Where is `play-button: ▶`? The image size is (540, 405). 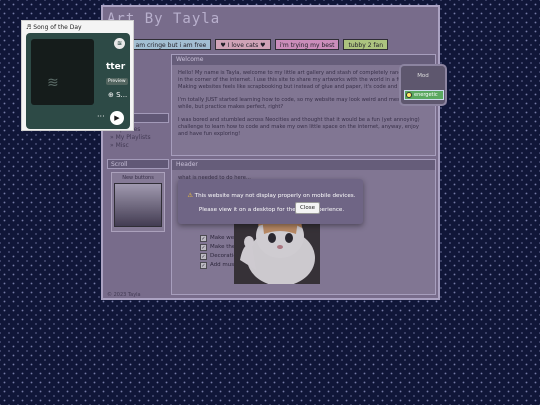 play-button: ▶ is located at coordinates (117, 118).